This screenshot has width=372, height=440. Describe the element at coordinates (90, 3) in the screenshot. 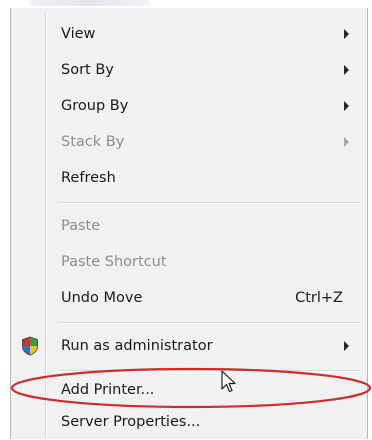

I see `window-edge-smudge` at that location.